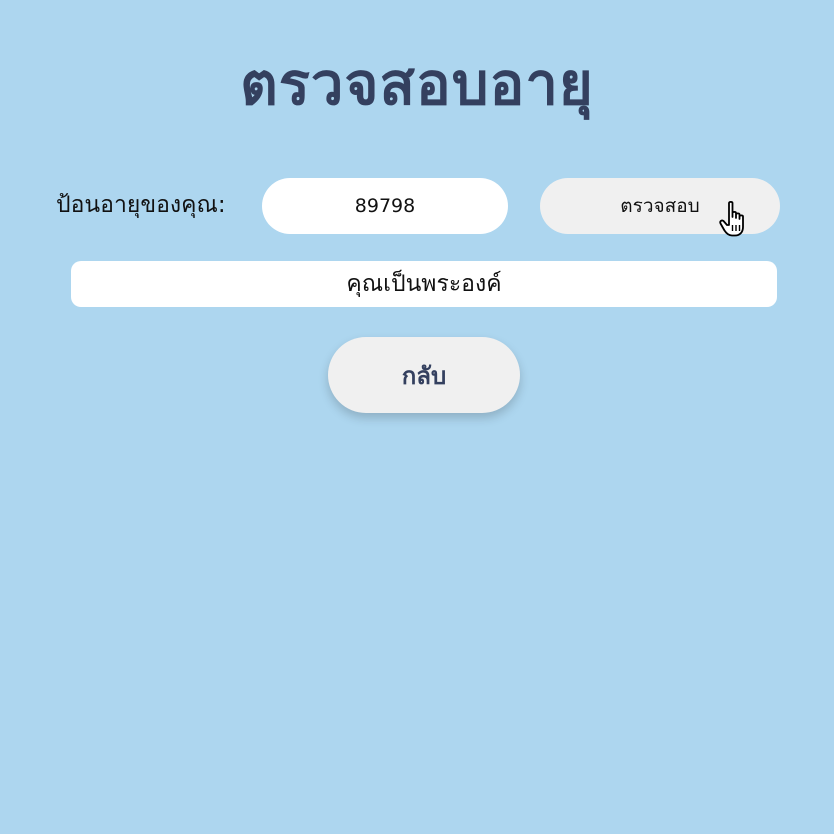 The image size is (834, 834). Describe the element at coordinates (424, 284) in the screenshot. I see `result-message: คุณเป็นพระองค์` at that location.